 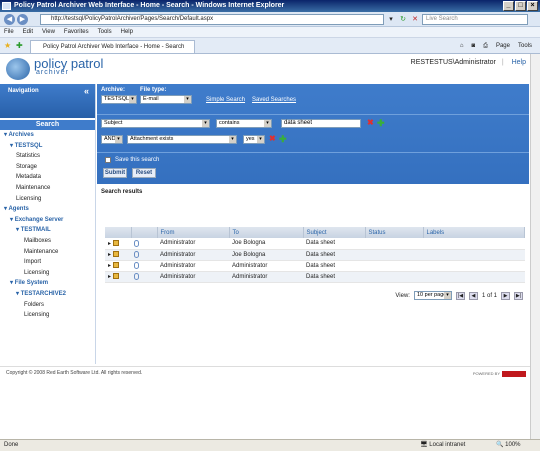 I want to click on criteria2-value-select: yes ▾, so click(x=254, y=139).